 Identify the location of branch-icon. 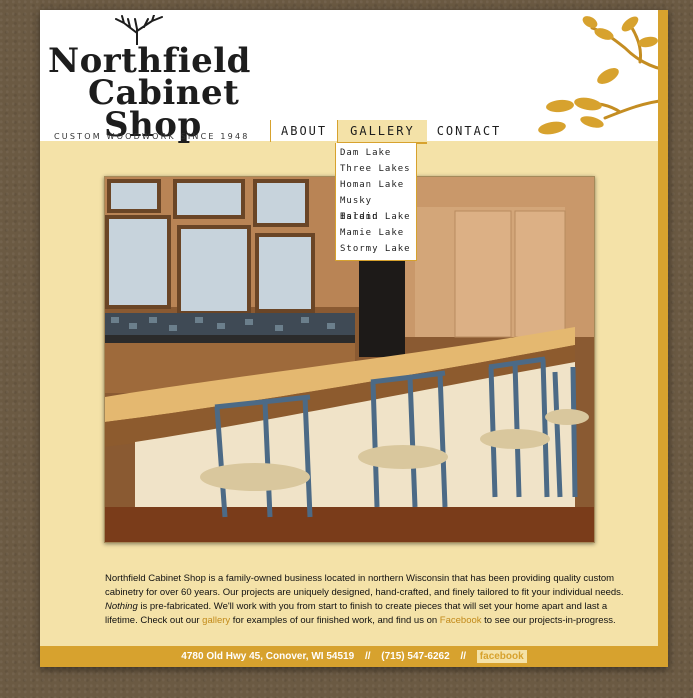
(603, 75).